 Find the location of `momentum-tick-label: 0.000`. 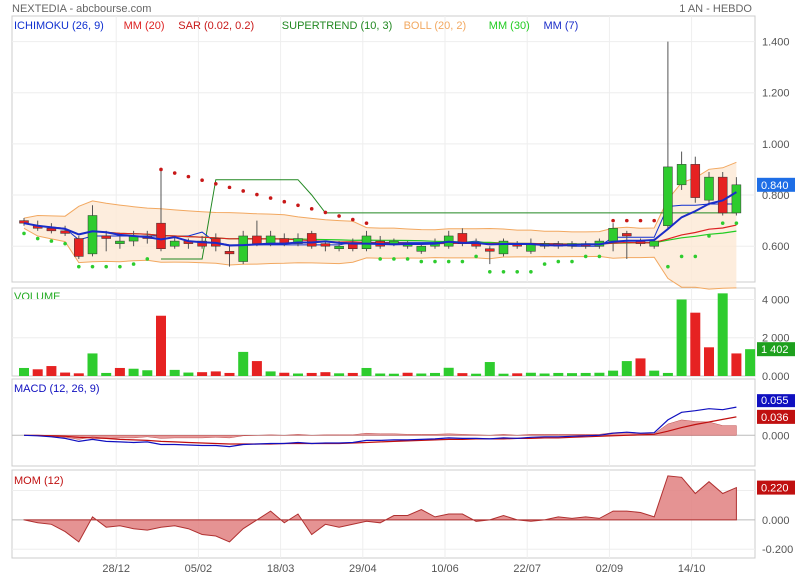

momentum-tick-label: 0.000 is located at coordinates (776, 521).